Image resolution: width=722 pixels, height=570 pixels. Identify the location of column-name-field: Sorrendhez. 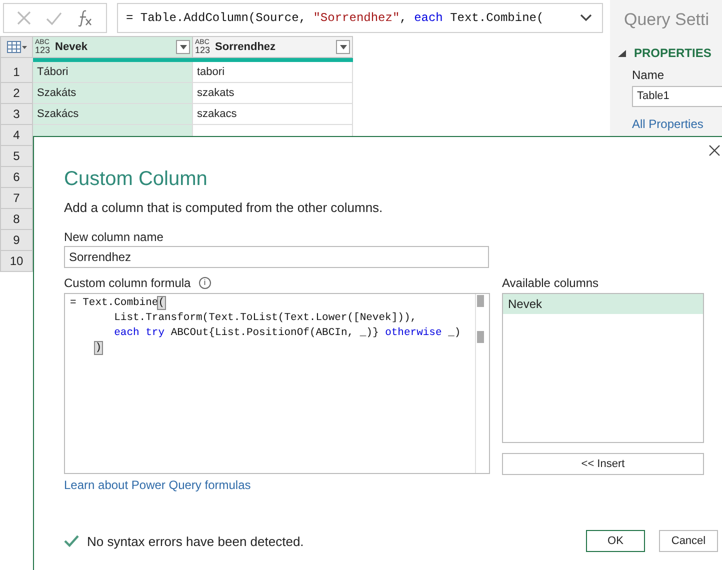
(276, 257).